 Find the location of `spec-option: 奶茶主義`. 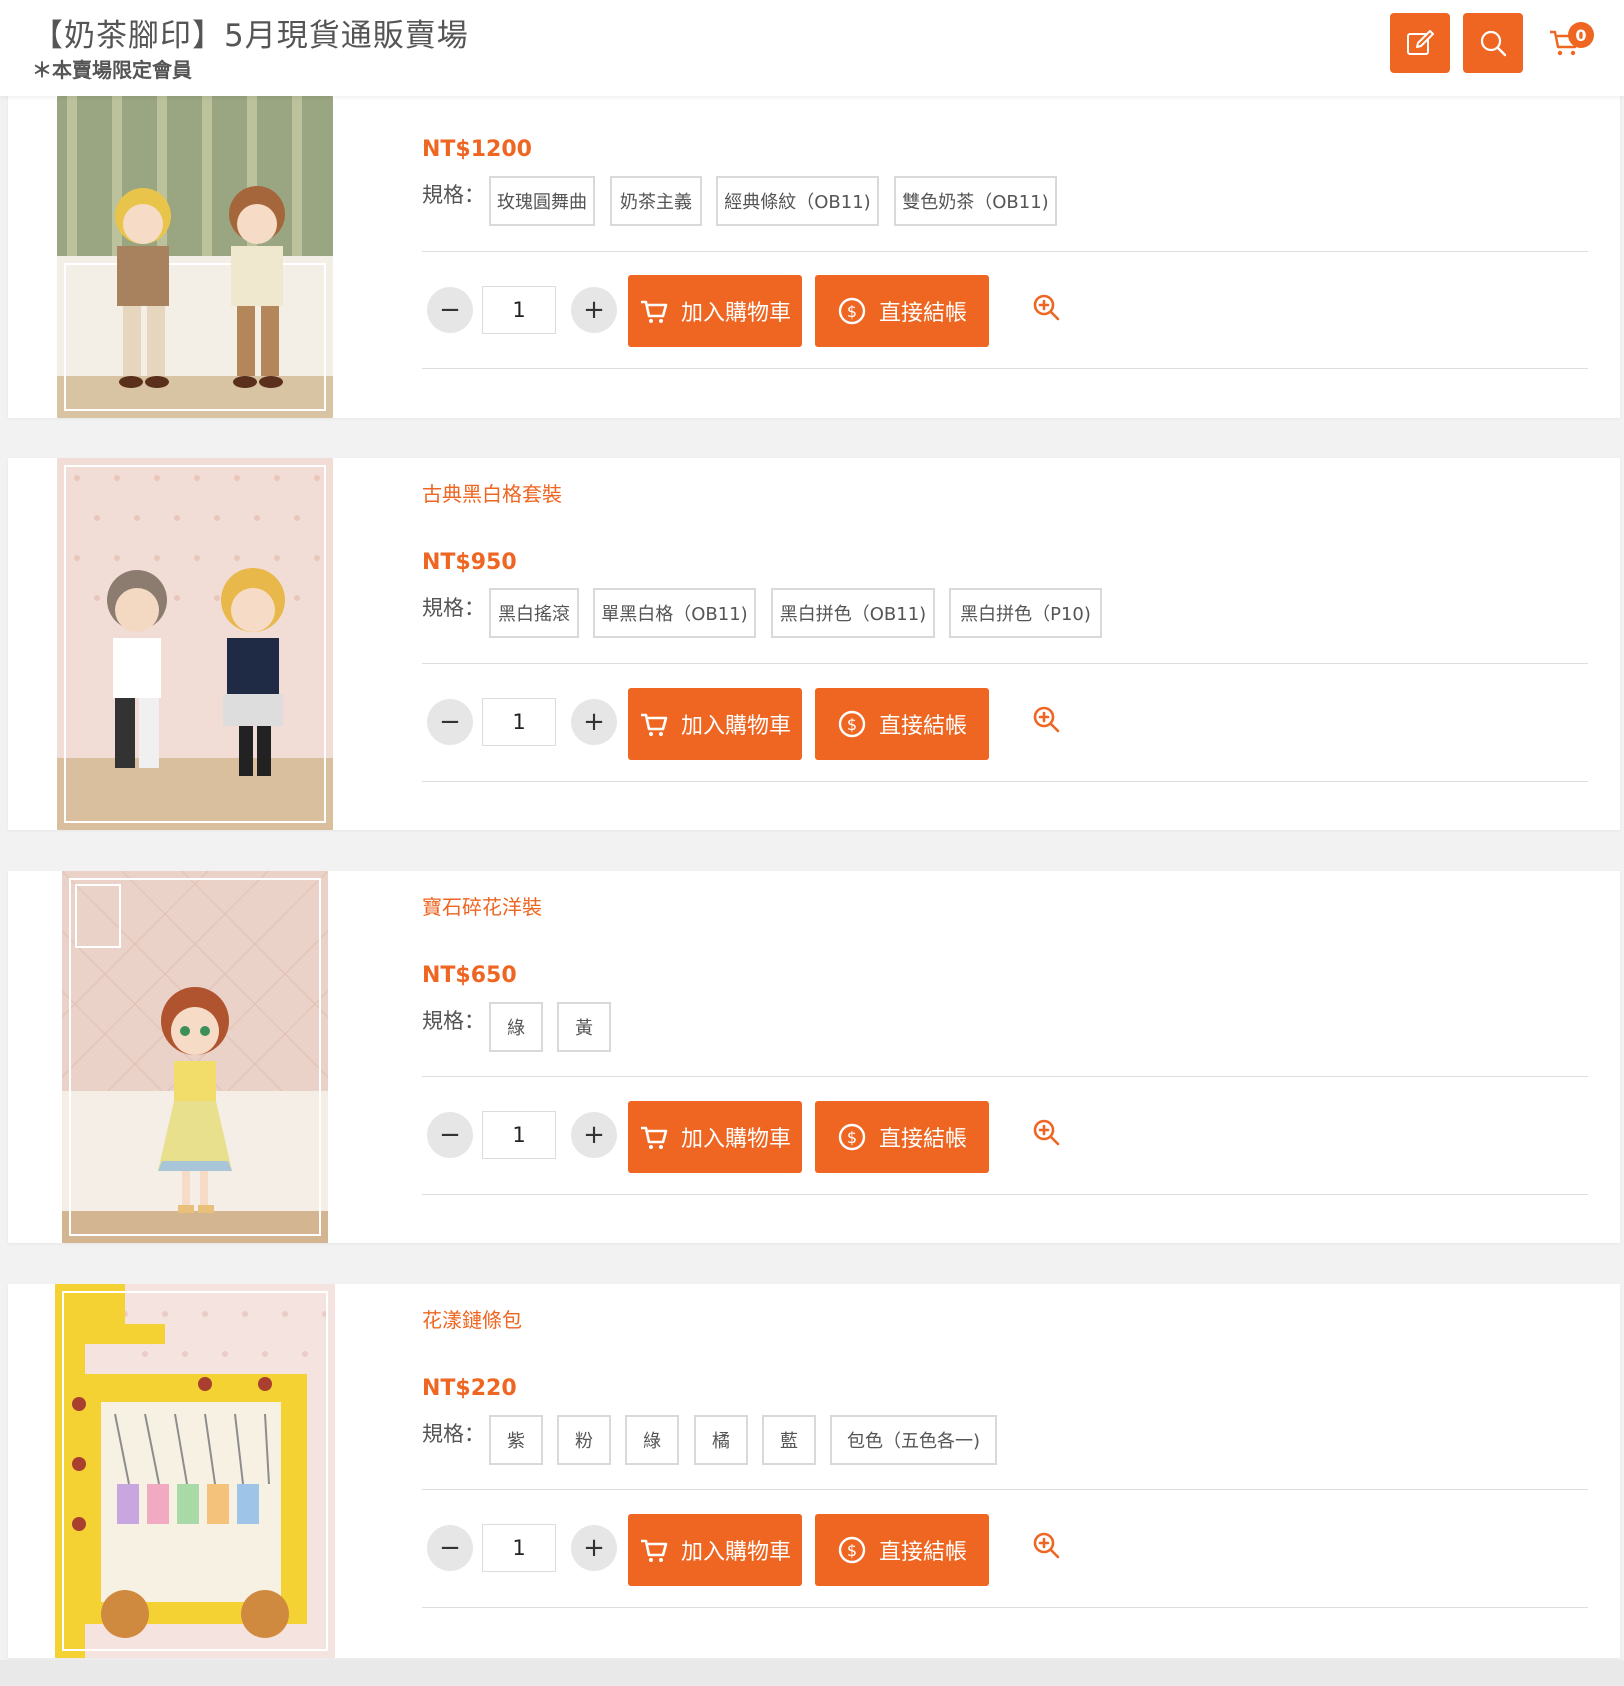

spec-option: 奶茶主義 is located at coordinates (656, 201).